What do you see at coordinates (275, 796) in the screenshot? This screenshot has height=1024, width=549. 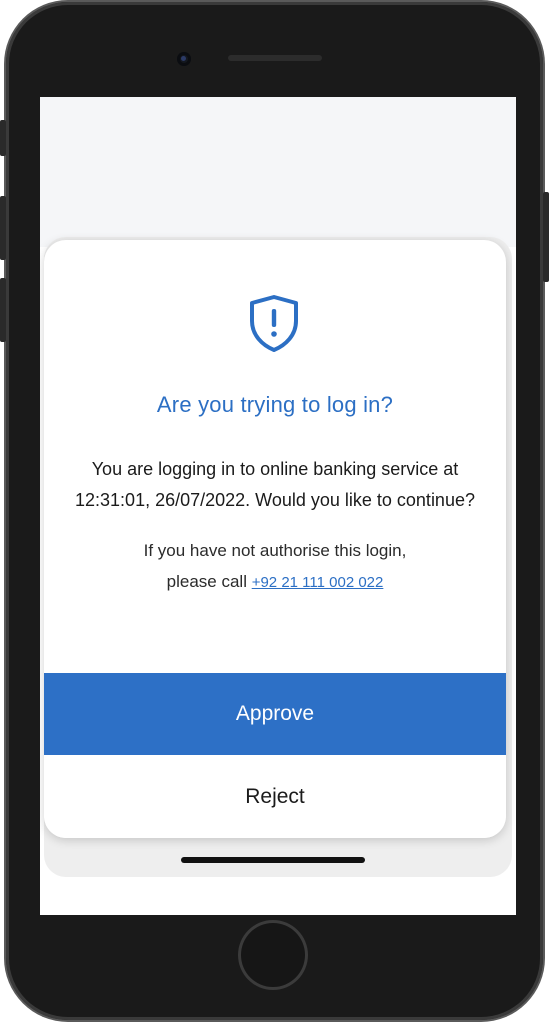 I see `reject-button: Reject` at bounding box center [275, 796].